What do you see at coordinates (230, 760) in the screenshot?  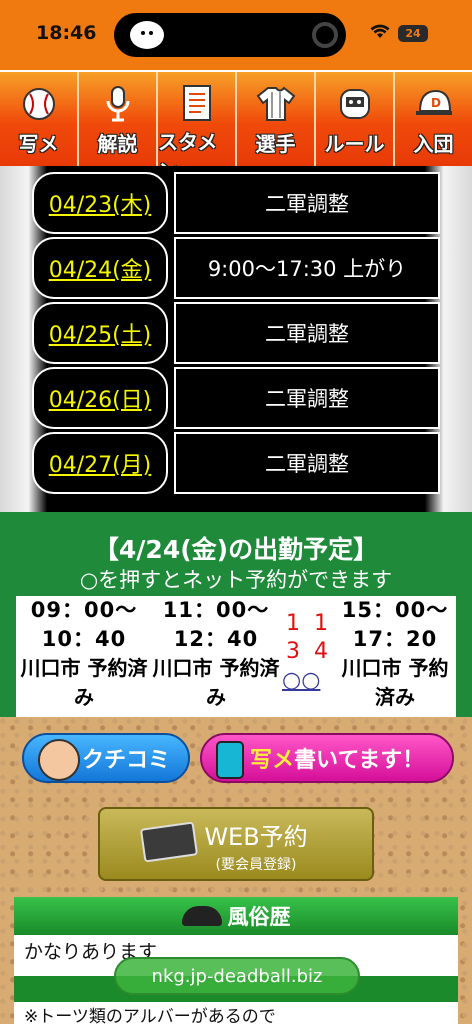 I see `phone-icon` at bounding box center [230, 760].